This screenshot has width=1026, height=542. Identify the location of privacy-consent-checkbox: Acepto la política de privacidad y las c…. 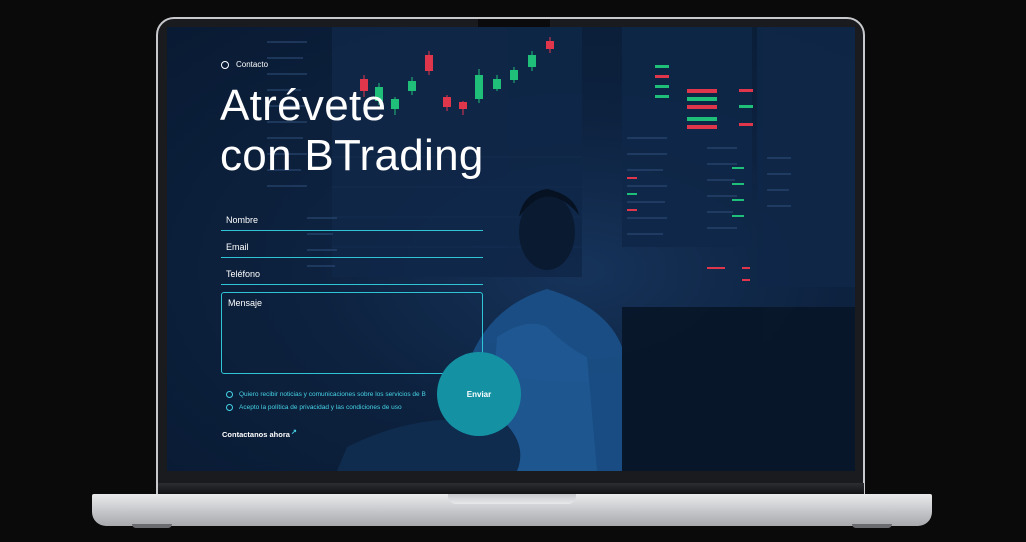
(314, 407).